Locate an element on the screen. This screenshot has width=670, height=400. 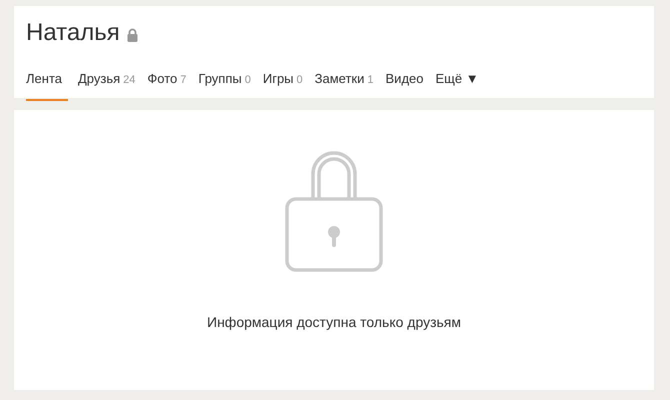
profile-tab: Игры 0 is located at coordinates (285, 80).